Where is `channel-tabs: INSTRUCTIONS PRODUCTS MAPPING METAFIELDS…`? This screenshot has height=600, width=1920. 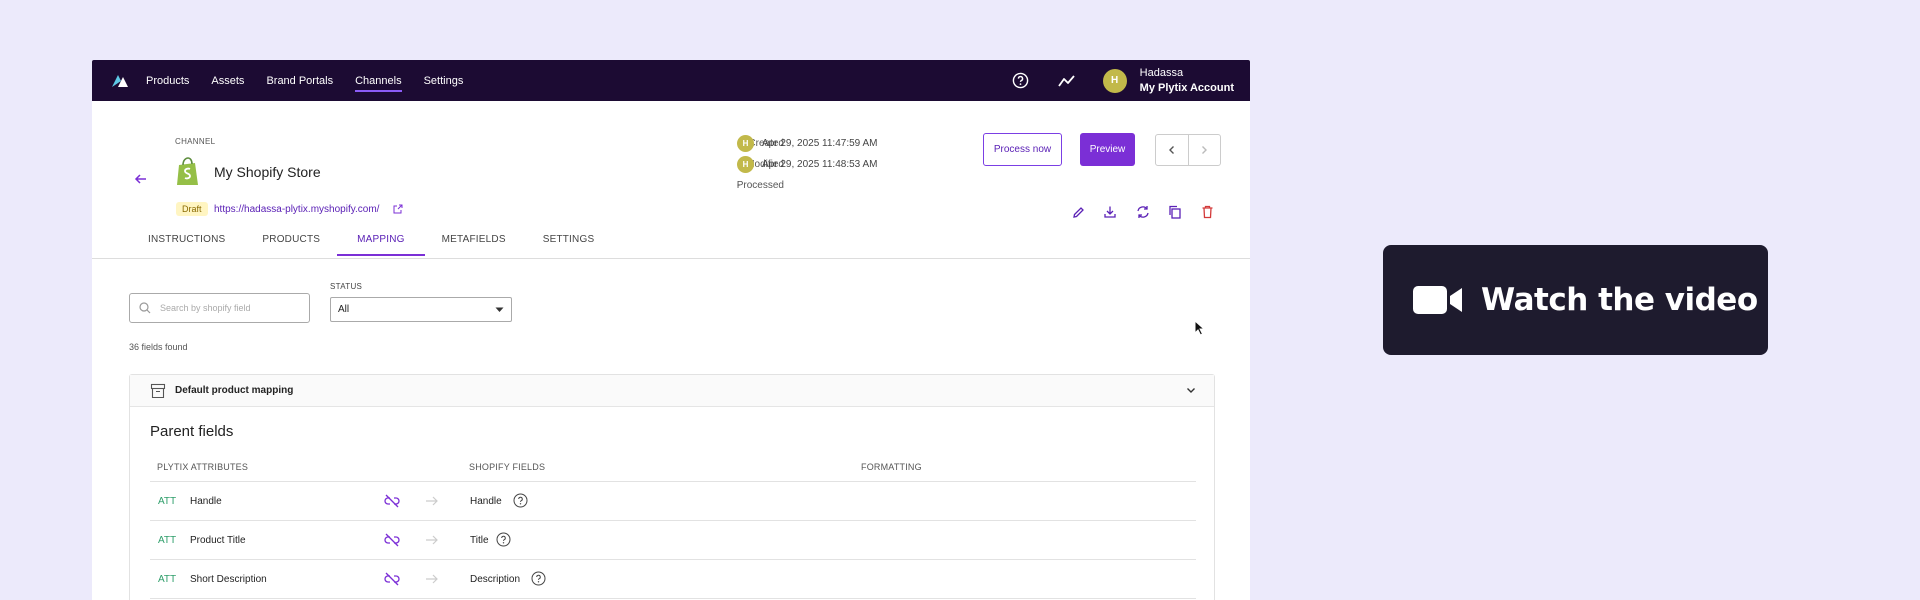
channel-tabs: INSTRUCTIONS PRODUCTS MAPPING METAFIELDS… is located at coordinates (389, 245).